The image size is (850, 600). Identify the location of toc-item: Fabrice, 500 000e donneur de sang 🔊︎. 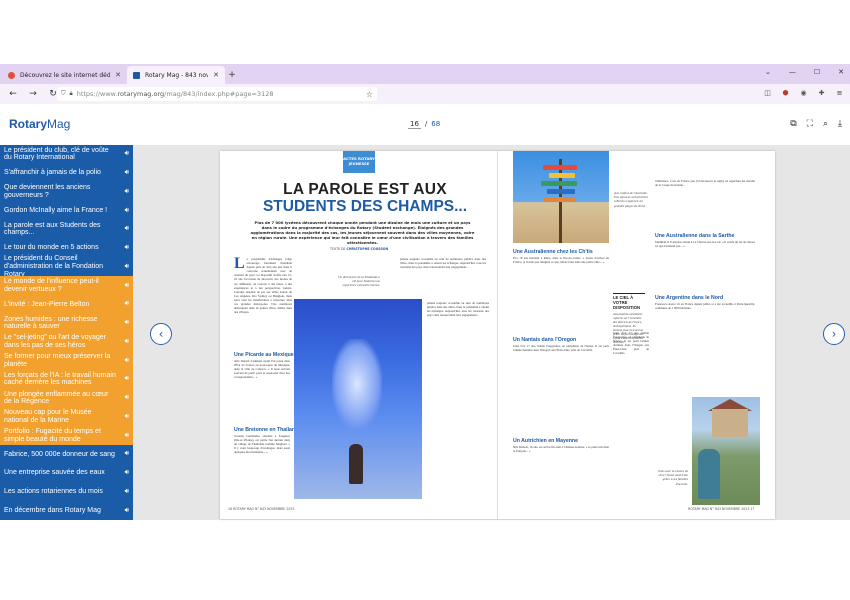
(66, 454).